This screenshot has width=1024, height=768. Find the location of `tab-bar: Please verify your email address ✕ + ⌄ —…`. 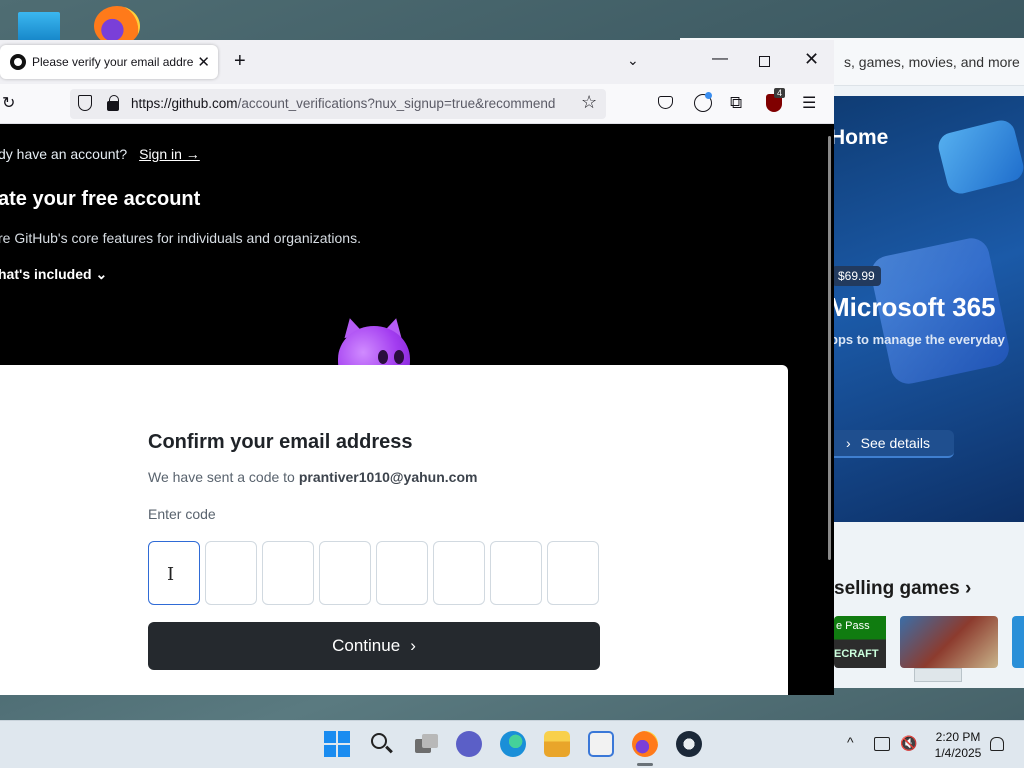

tab-bar: Please verify your email address ✕ + ⌄ —… is located at coordinates (417, 62).